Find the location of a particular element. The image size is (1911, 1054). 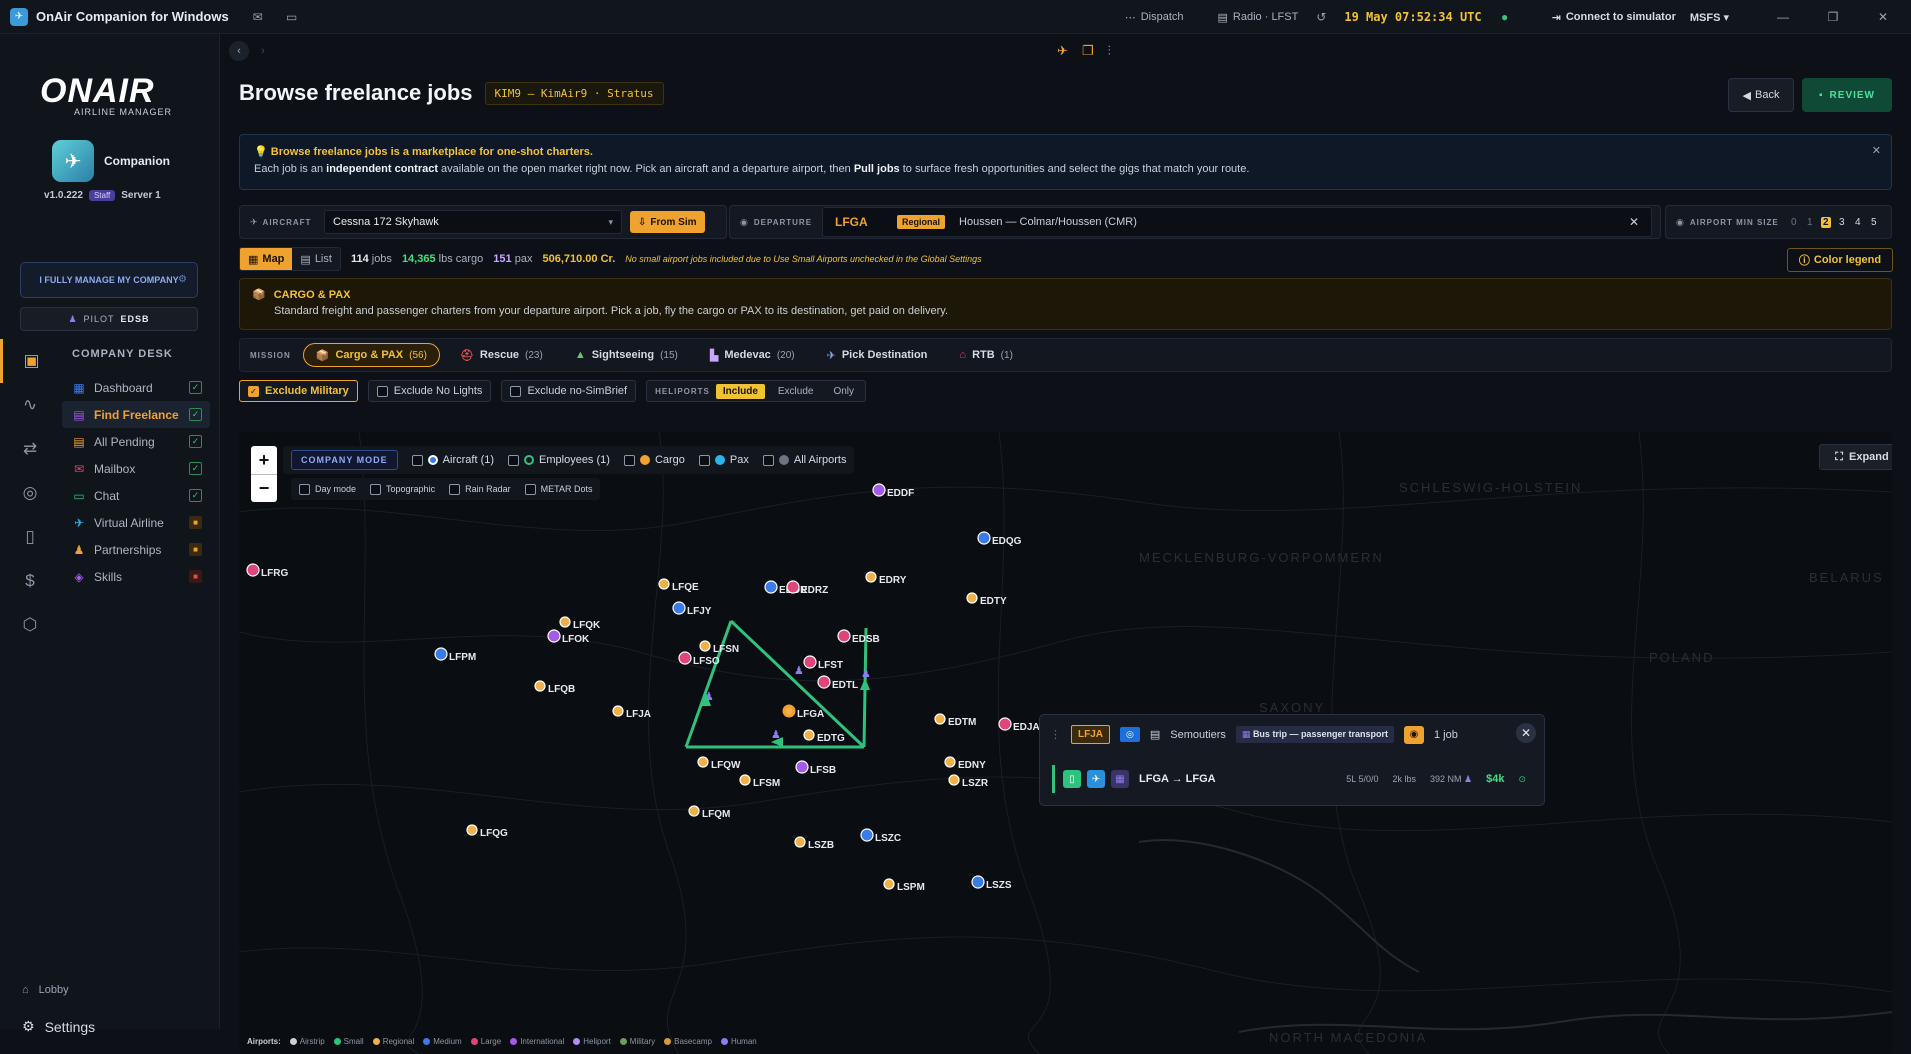

rain-radar-toggle: Rain Radar is located at coordinates (480, 489).